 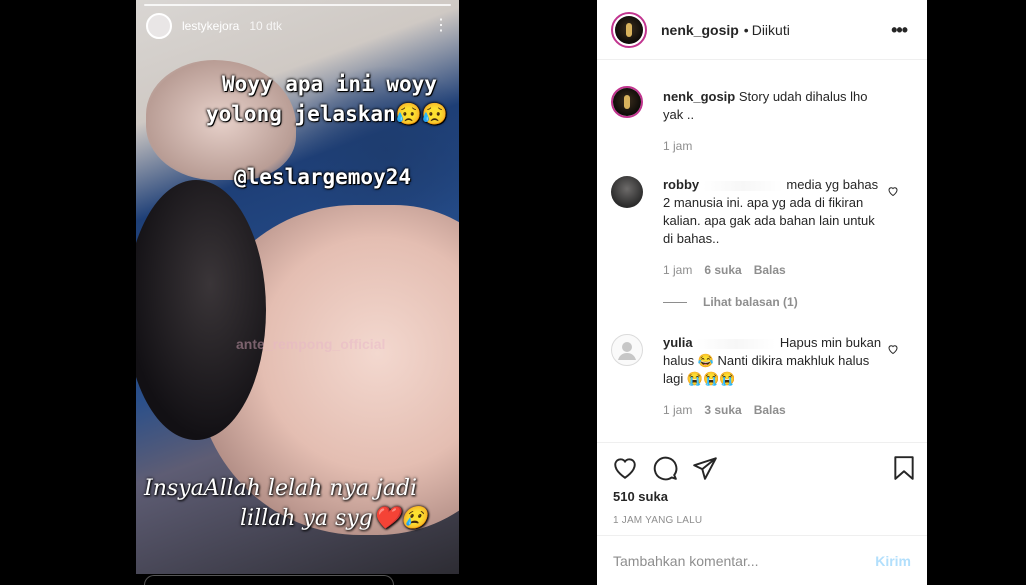 I want to click on view-replies-label: Lihat balasan (1), so click(x=750, y=302).